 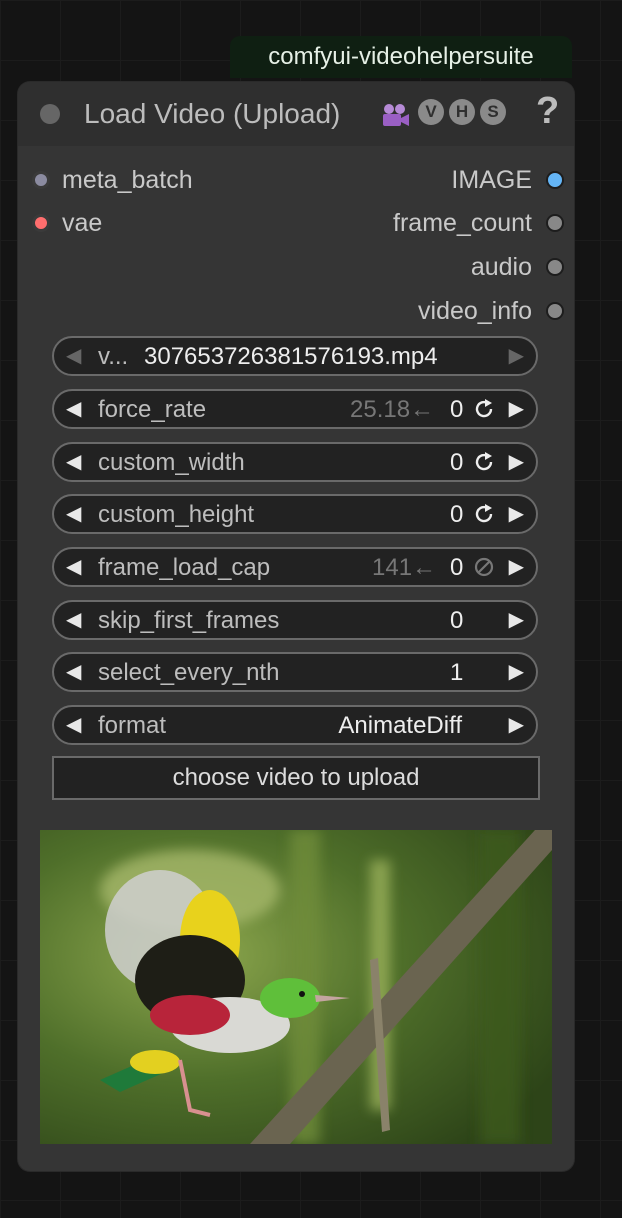 I want to click on video-prev-arrow: ◀, so click(x=73, y=356).